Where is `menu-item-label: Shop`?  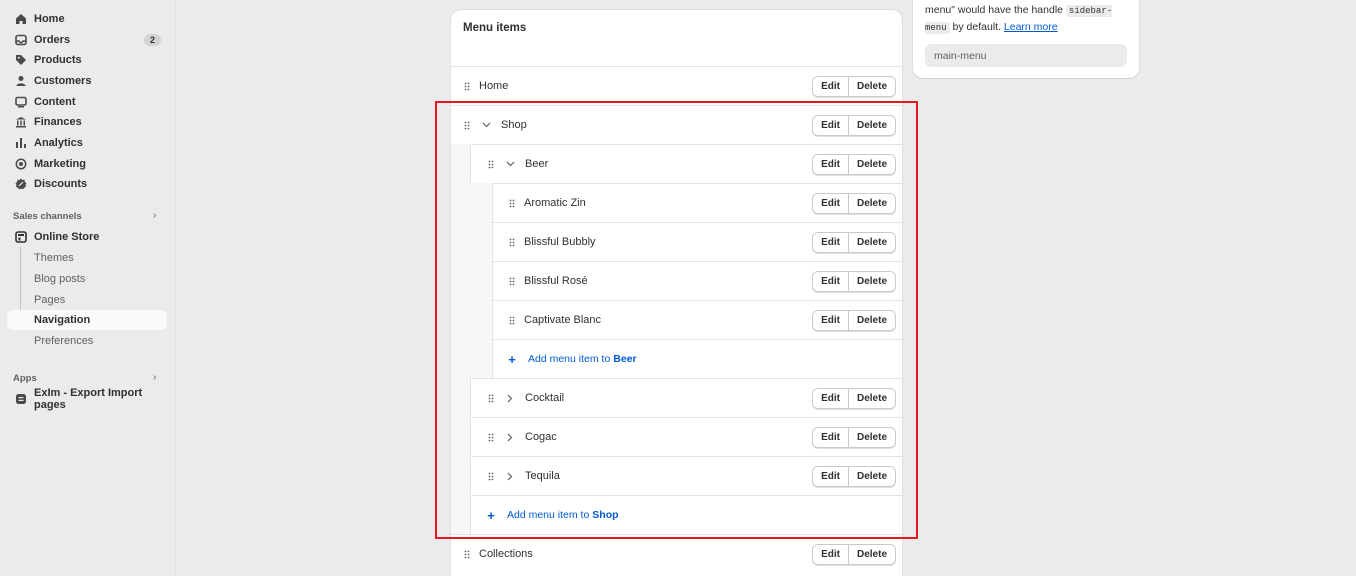
menu-item-label: Shop is located at coordinates (514, 125).